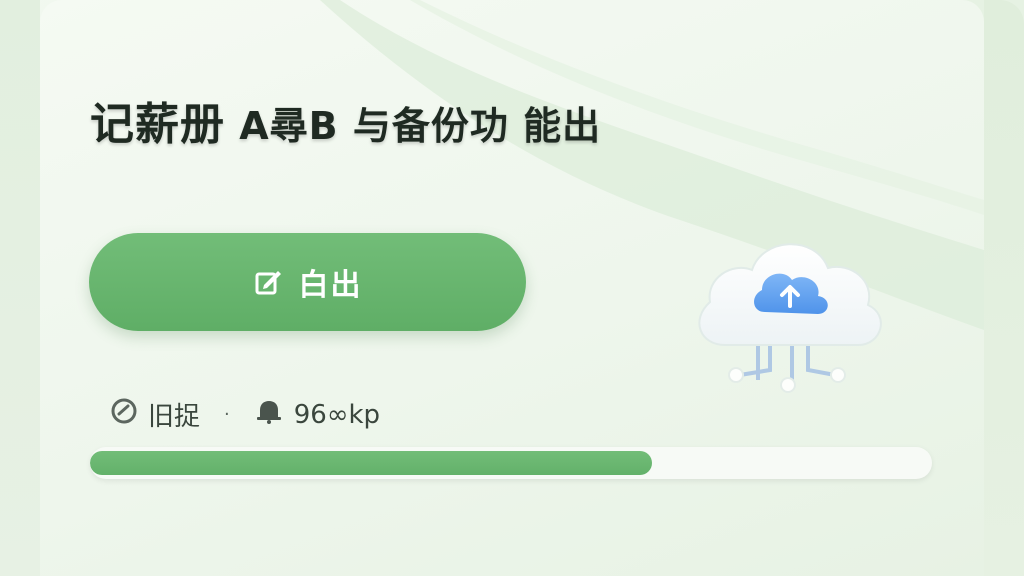  What do you see at coordinates (20, 288) in the screenshot?
I see `left-edge-panel` at bounding box center [20, 288].